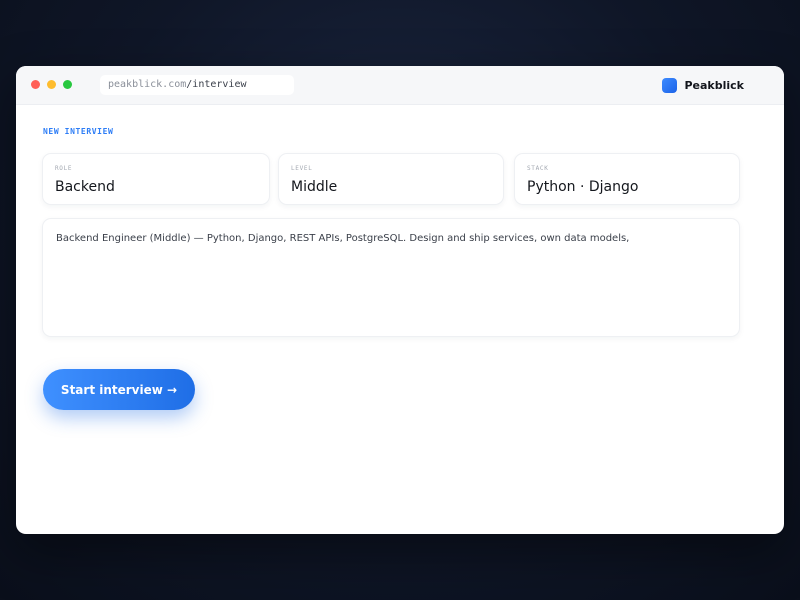 Image resolution: width=800 pixels, height=600 pixels. What do you see at coordinates (51, 84) in the screenshot?
I see `minimize-window-button` at bounding box center [51, 84].